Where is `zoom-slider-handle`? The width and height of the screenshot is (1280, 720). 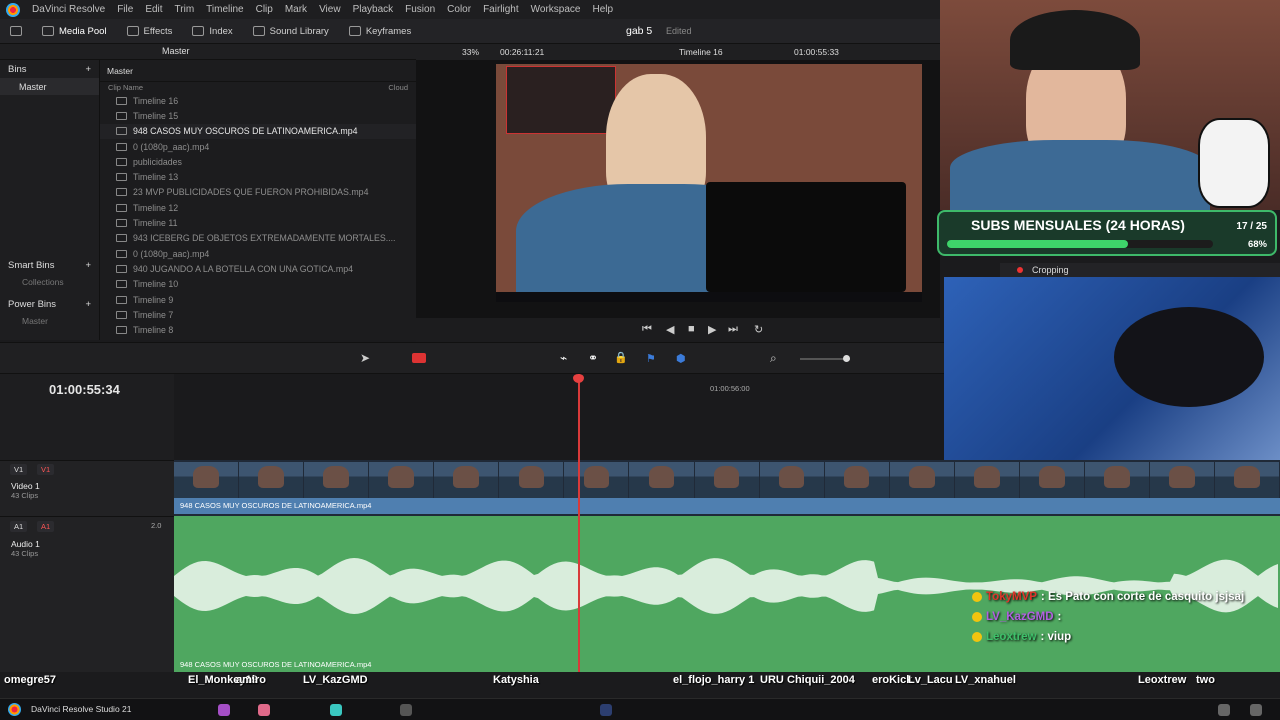 zoom-slider-handle is located at coordinates (846, 358).